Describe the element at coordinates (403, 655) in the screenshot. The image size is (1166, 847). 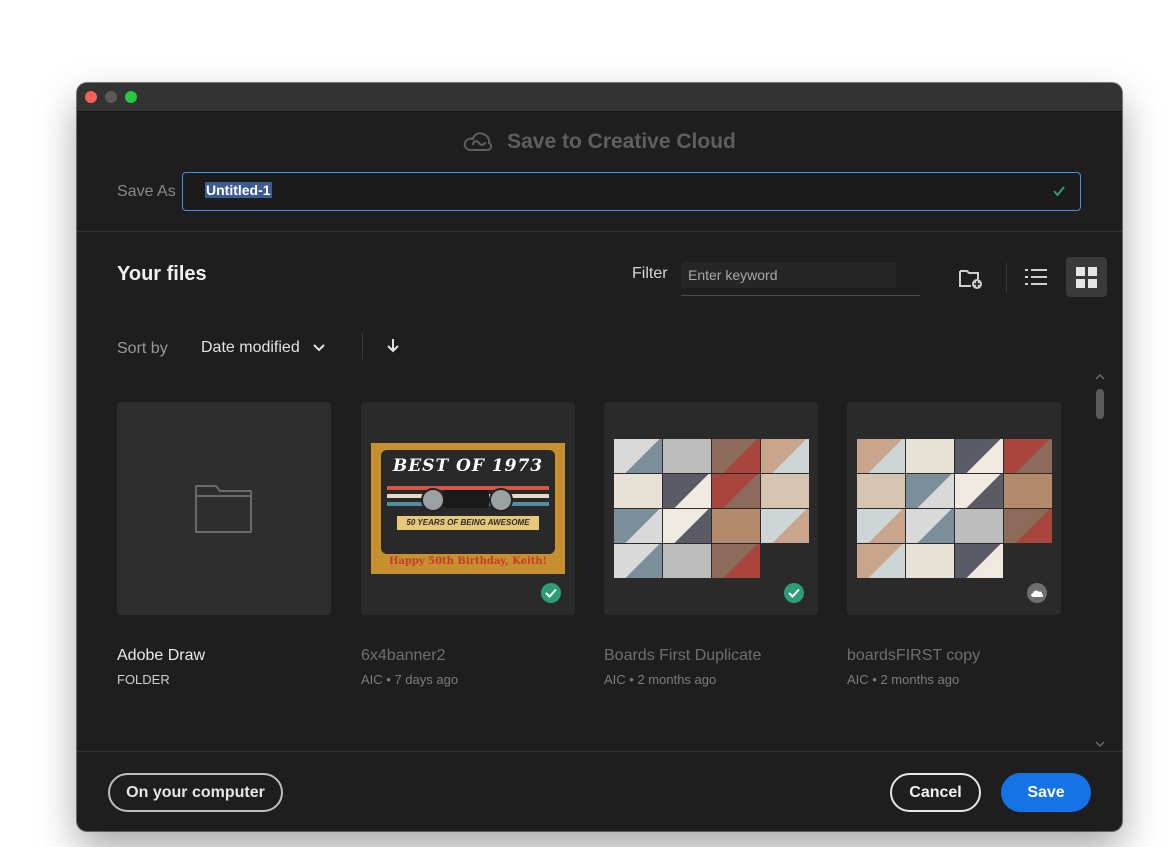
I see `card-name: 6x4banner2` at that location.